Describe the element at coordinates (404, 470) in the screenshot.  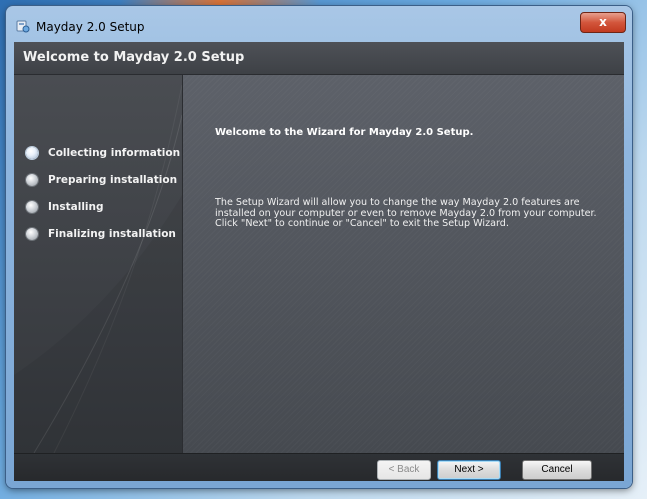
I see `back-button: < Back` at that location.